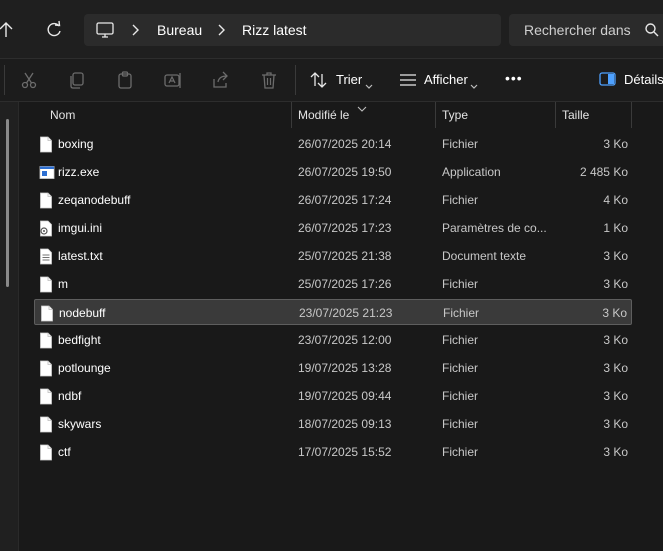 The image size is (663, 551). I want to click on file-size: 2 485 Ko, so click(603, 172).